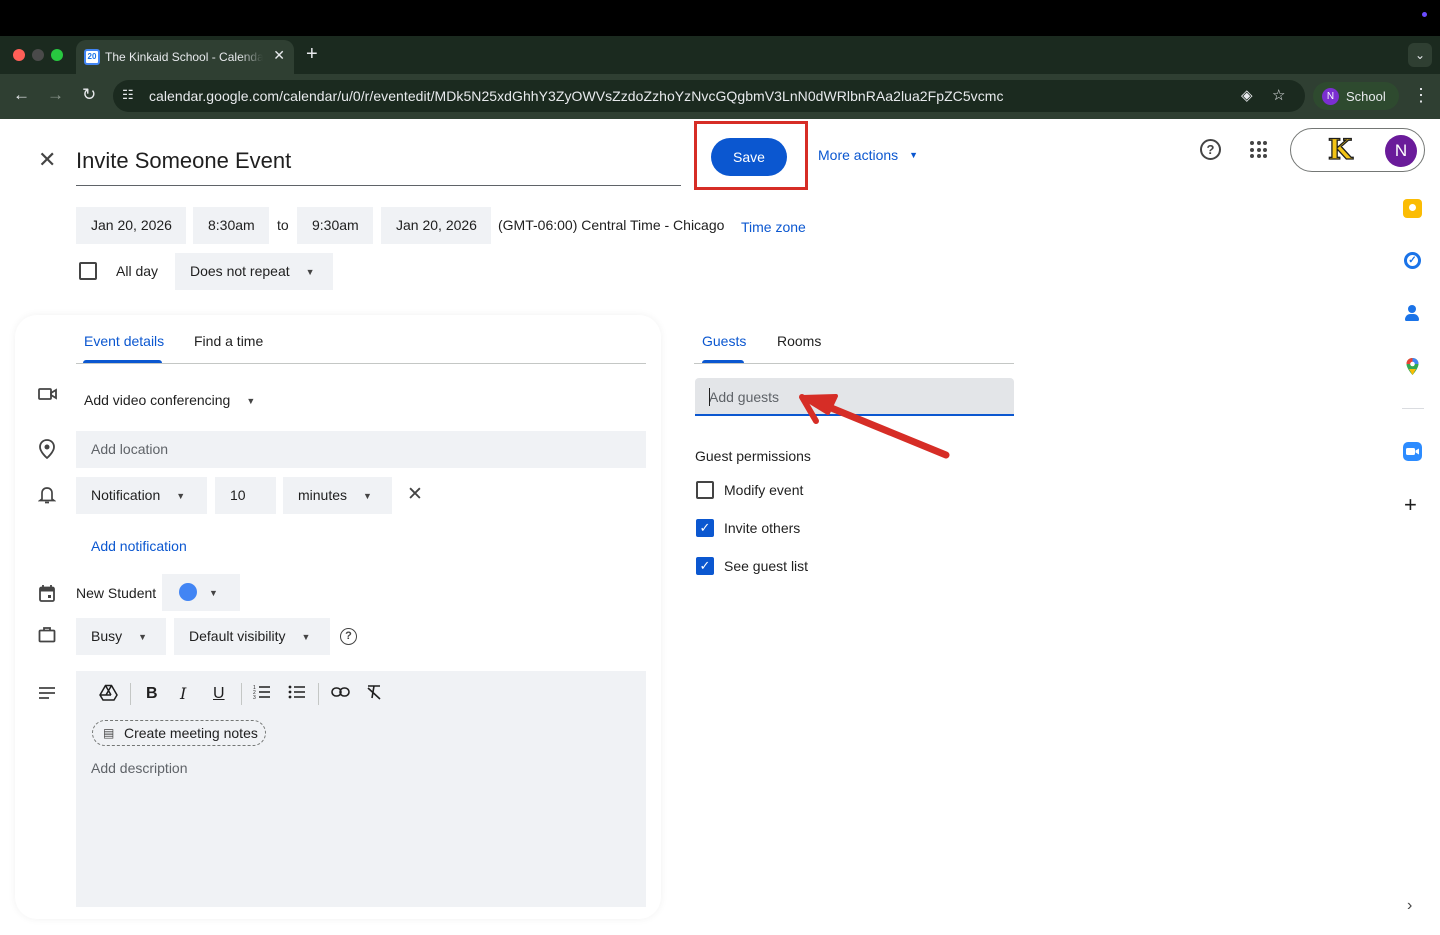 The image size is (1440, 935). I want to click on calendar-color-dropdown: ▼, so click(201, 592).